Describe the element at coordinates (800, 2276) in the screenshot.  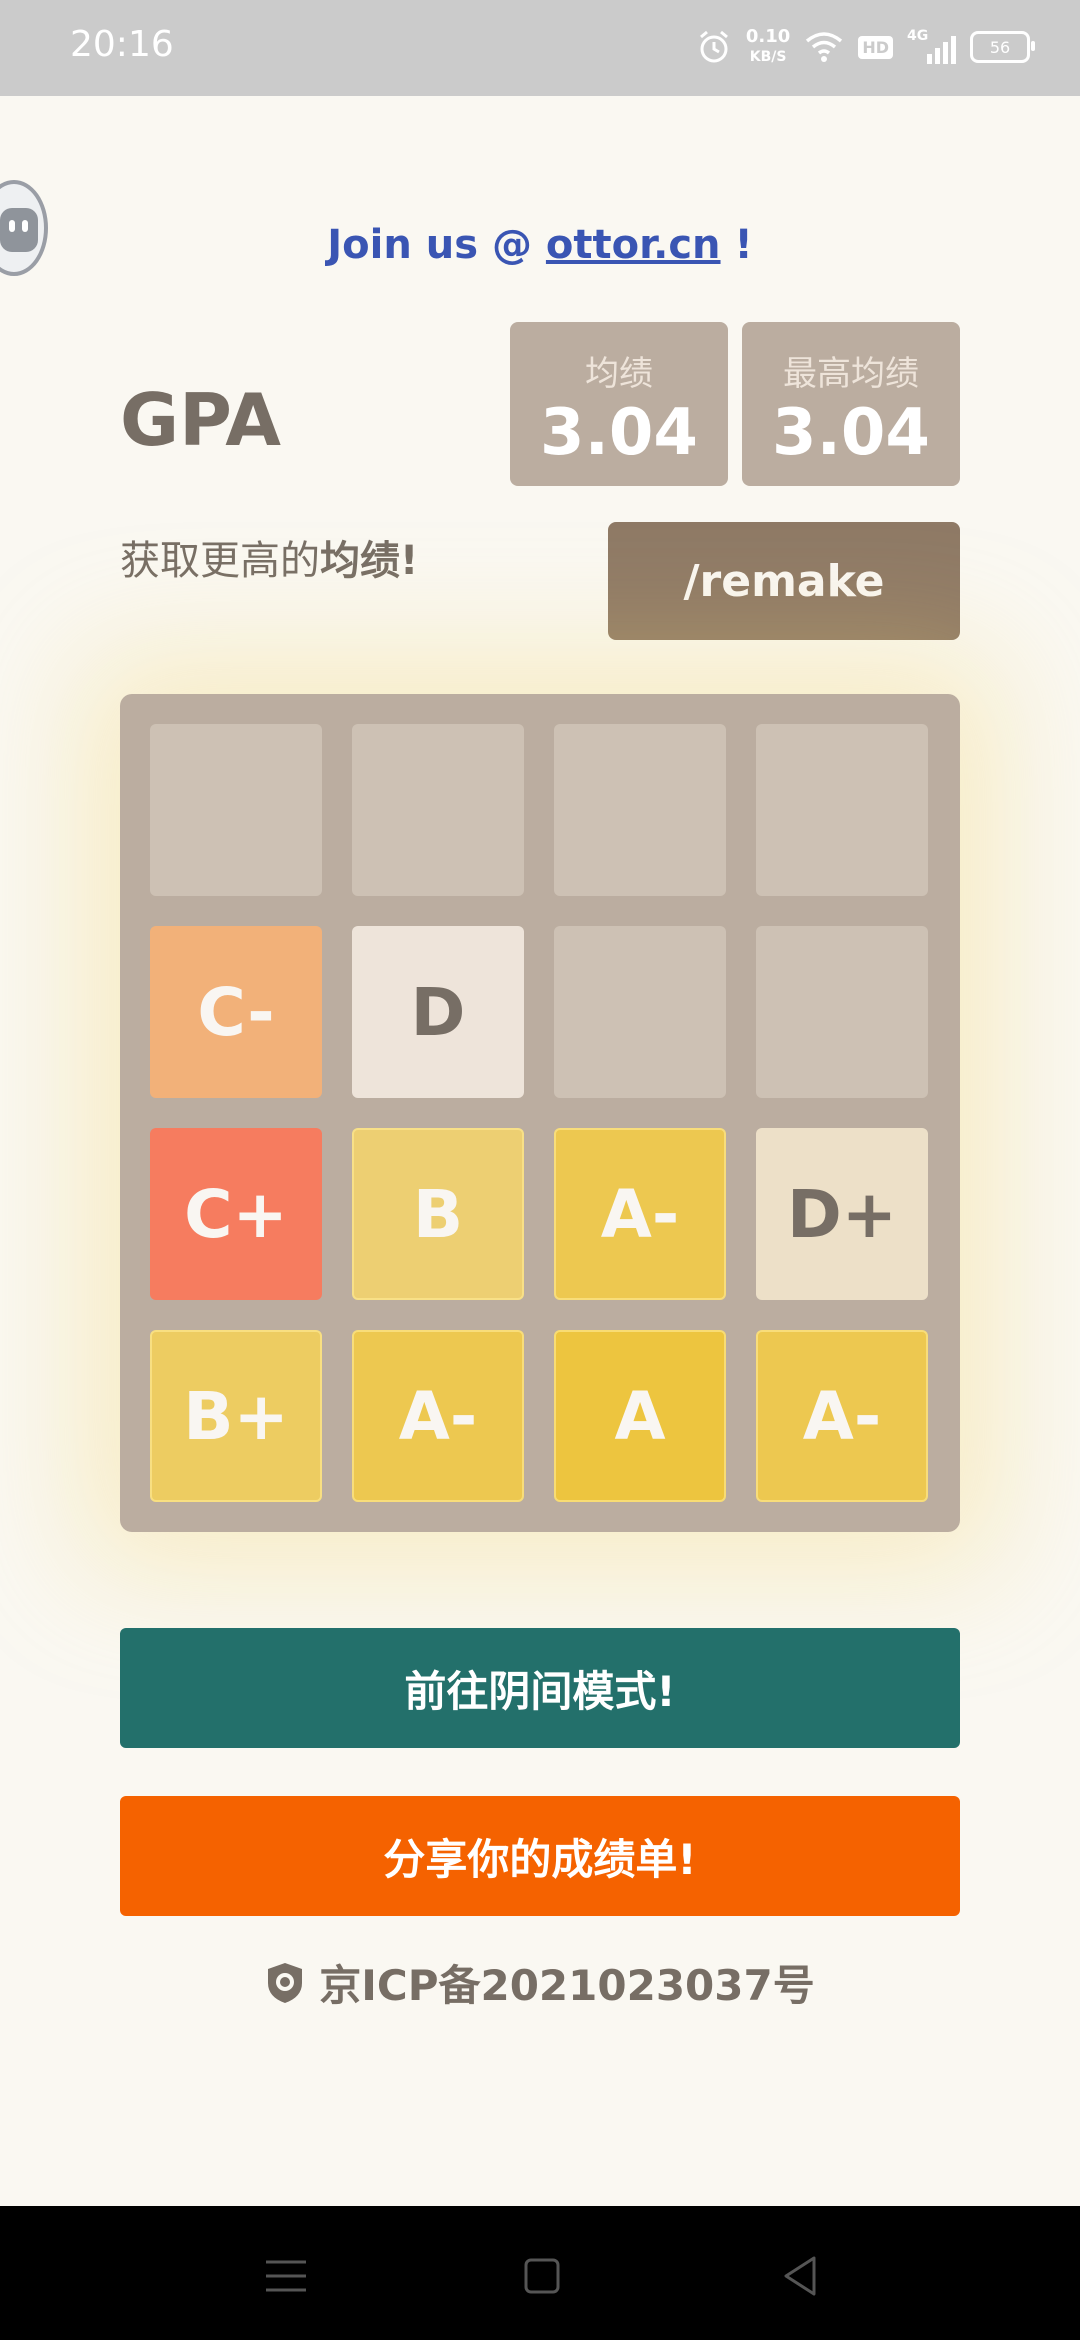
I see `back-icon` at that location.